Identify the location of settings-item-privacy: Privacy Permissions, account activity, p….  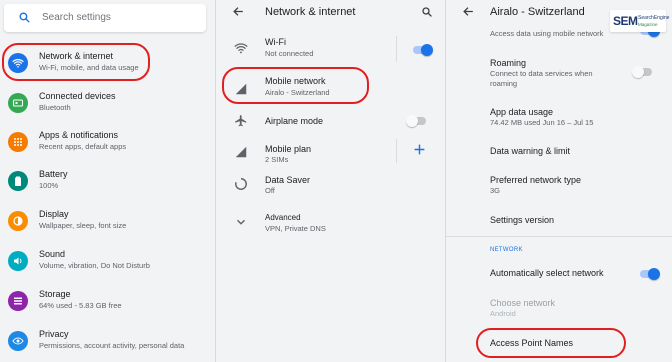
(107, 341).